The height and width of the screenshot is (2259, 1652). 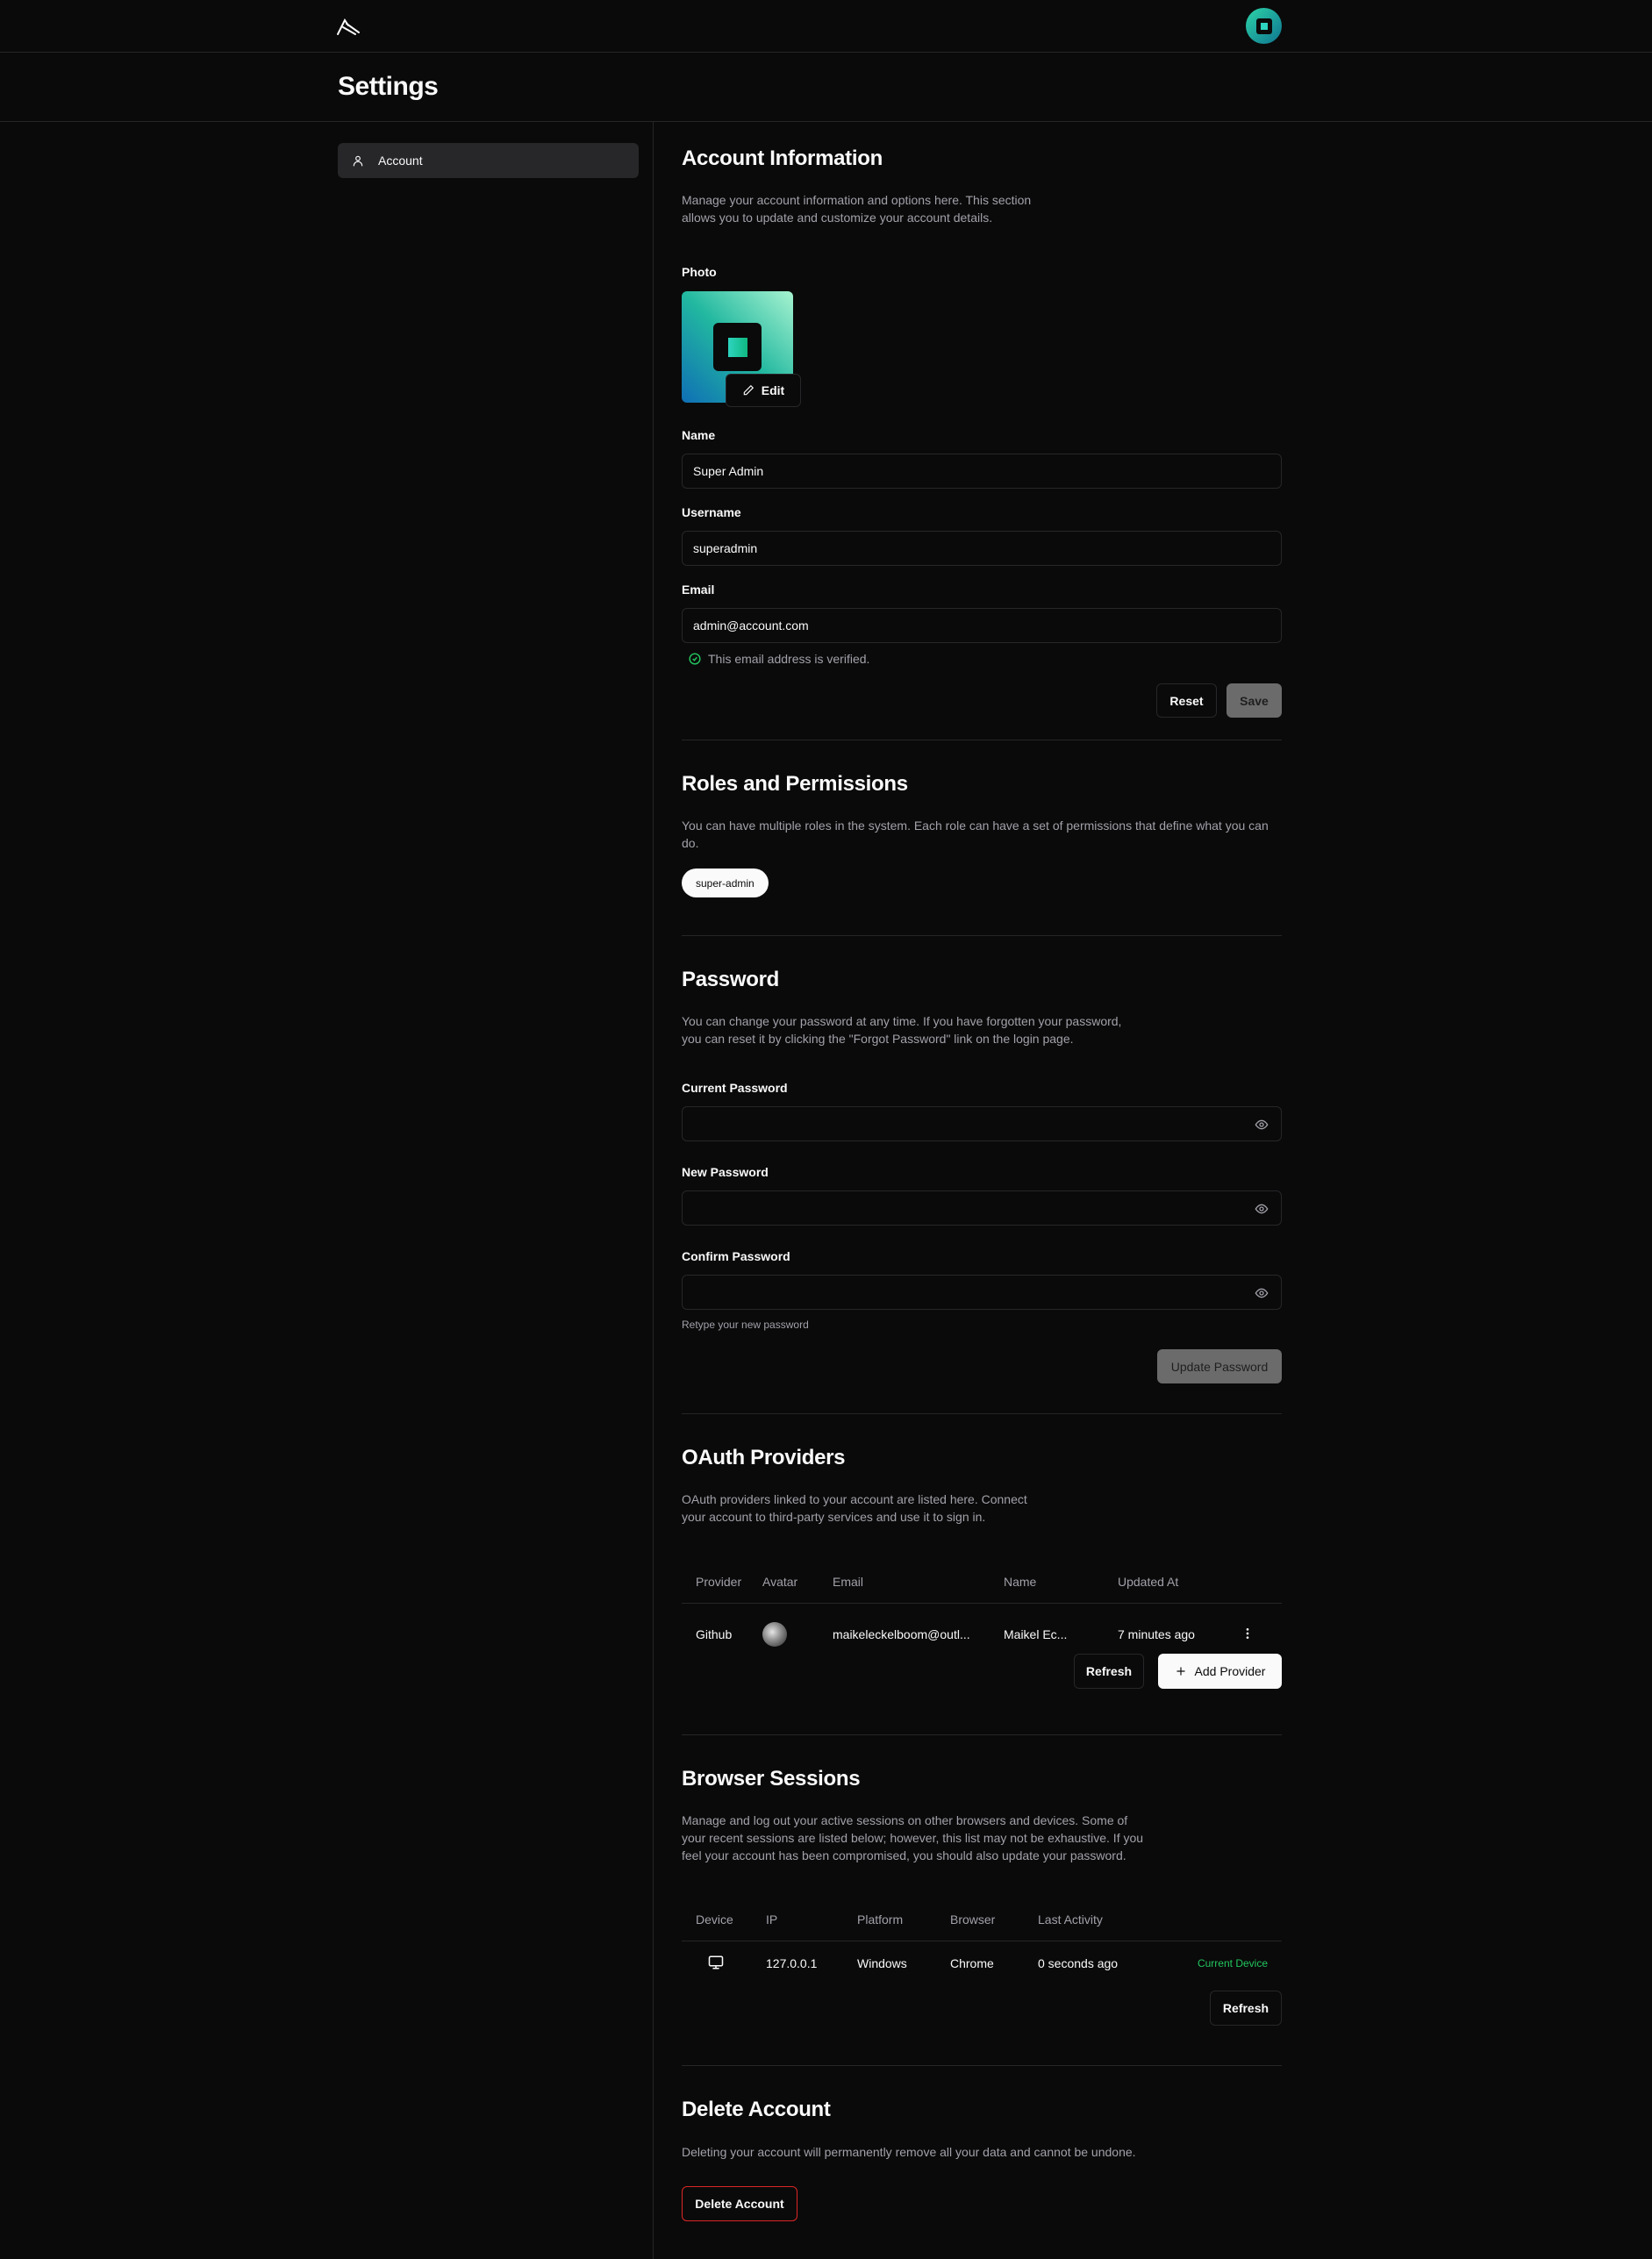 I want to click on username-input: superadmin, so click(x=982, y=548).